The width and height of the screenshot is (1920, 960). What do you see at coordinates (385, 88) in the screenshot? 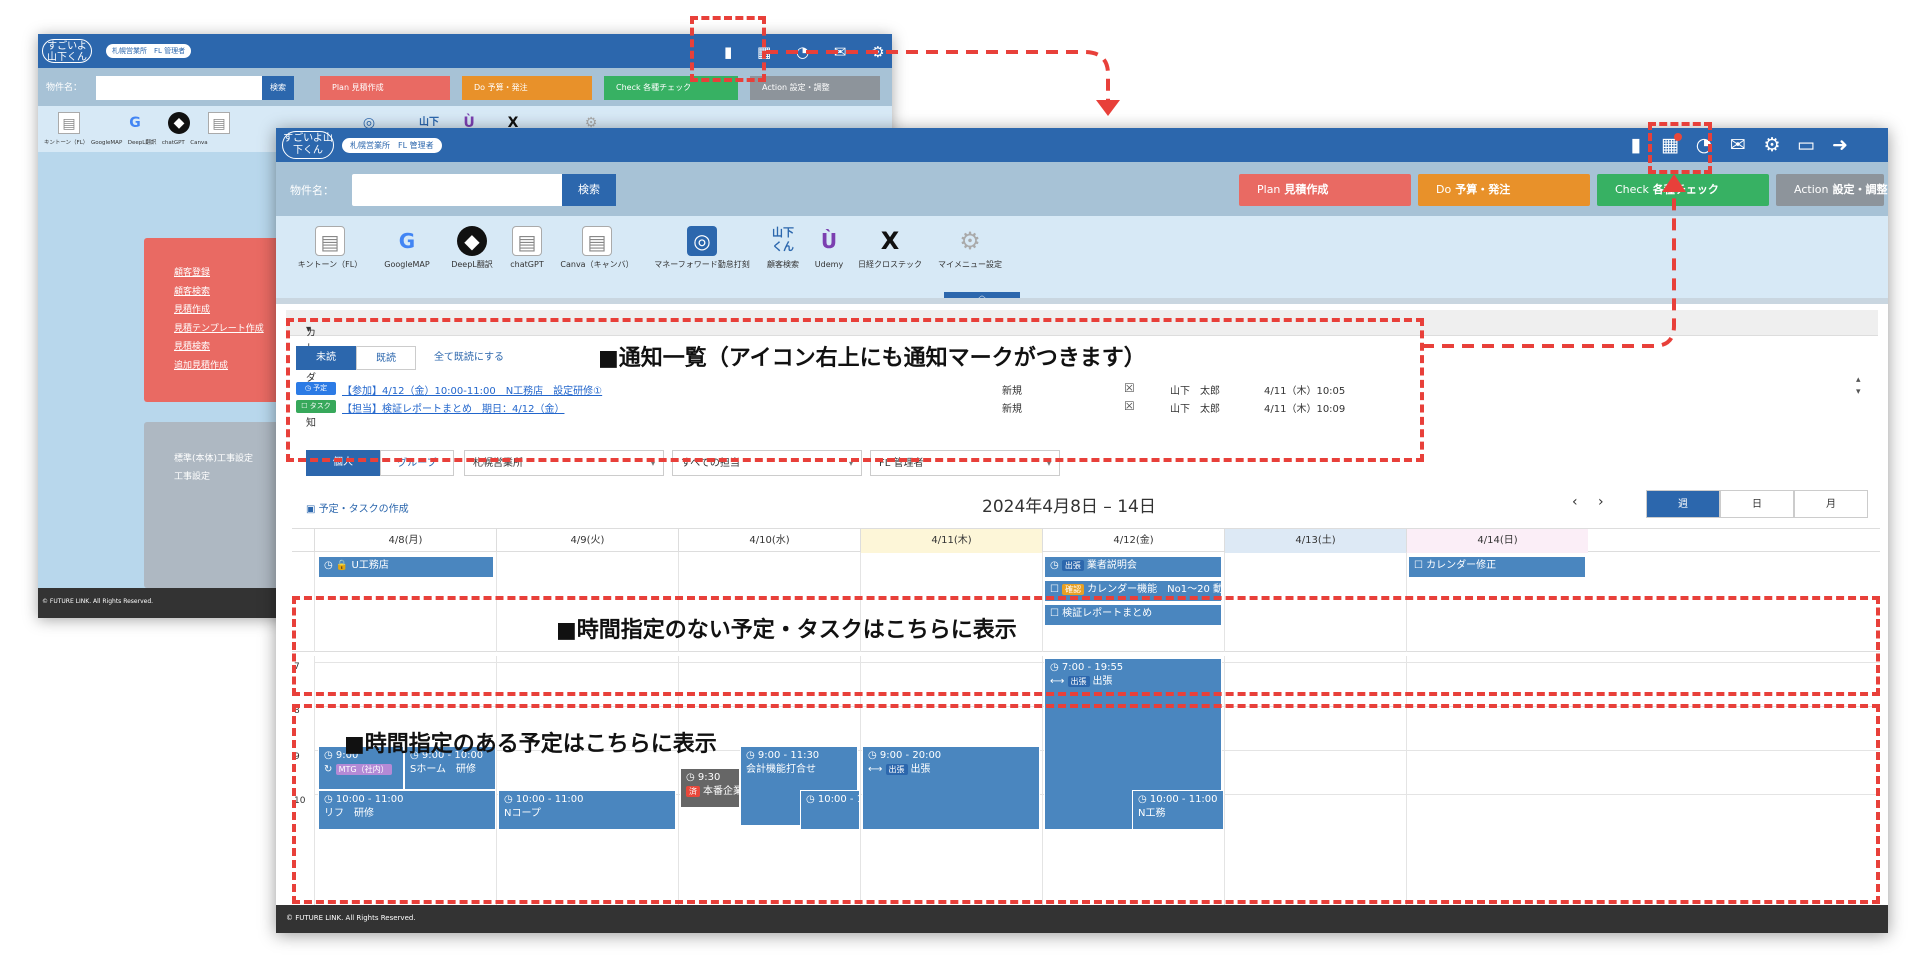
I see `back-plan-button: Plan 見積作成` at bounding box center [385, 88].